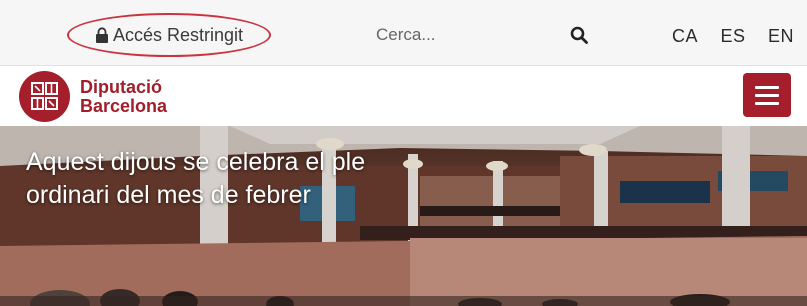 The image size is (807, 306). I want to click on search-button, so click(579, 35).